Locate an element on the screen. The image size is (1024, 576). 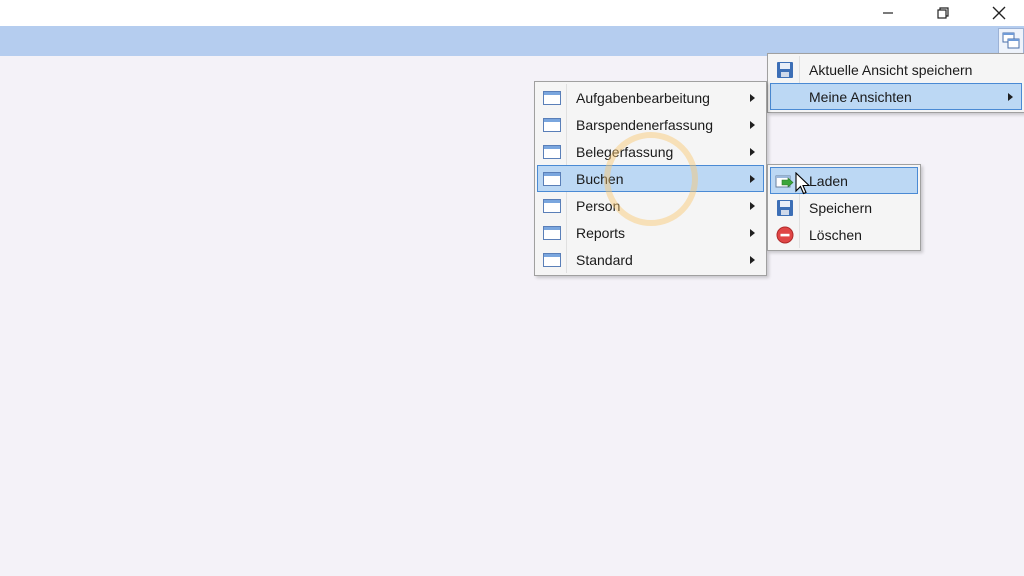
delete-icon is located at coordinates (785, 234).